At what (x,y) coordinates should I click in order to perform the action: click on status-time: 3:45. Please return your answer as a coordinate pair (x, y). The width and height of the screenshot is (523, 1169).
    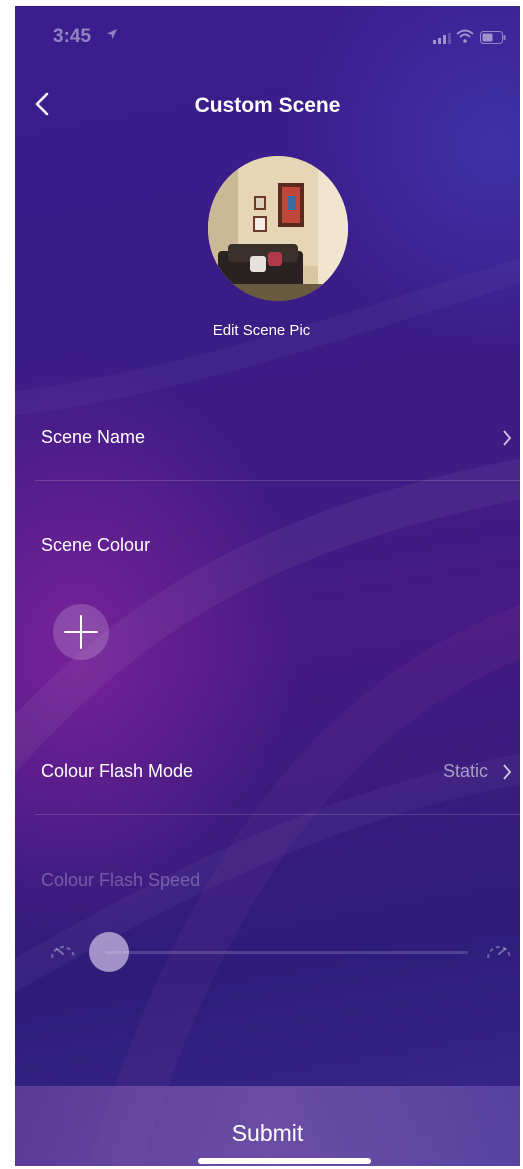
    Looking at the image, I should click on (72, 36).